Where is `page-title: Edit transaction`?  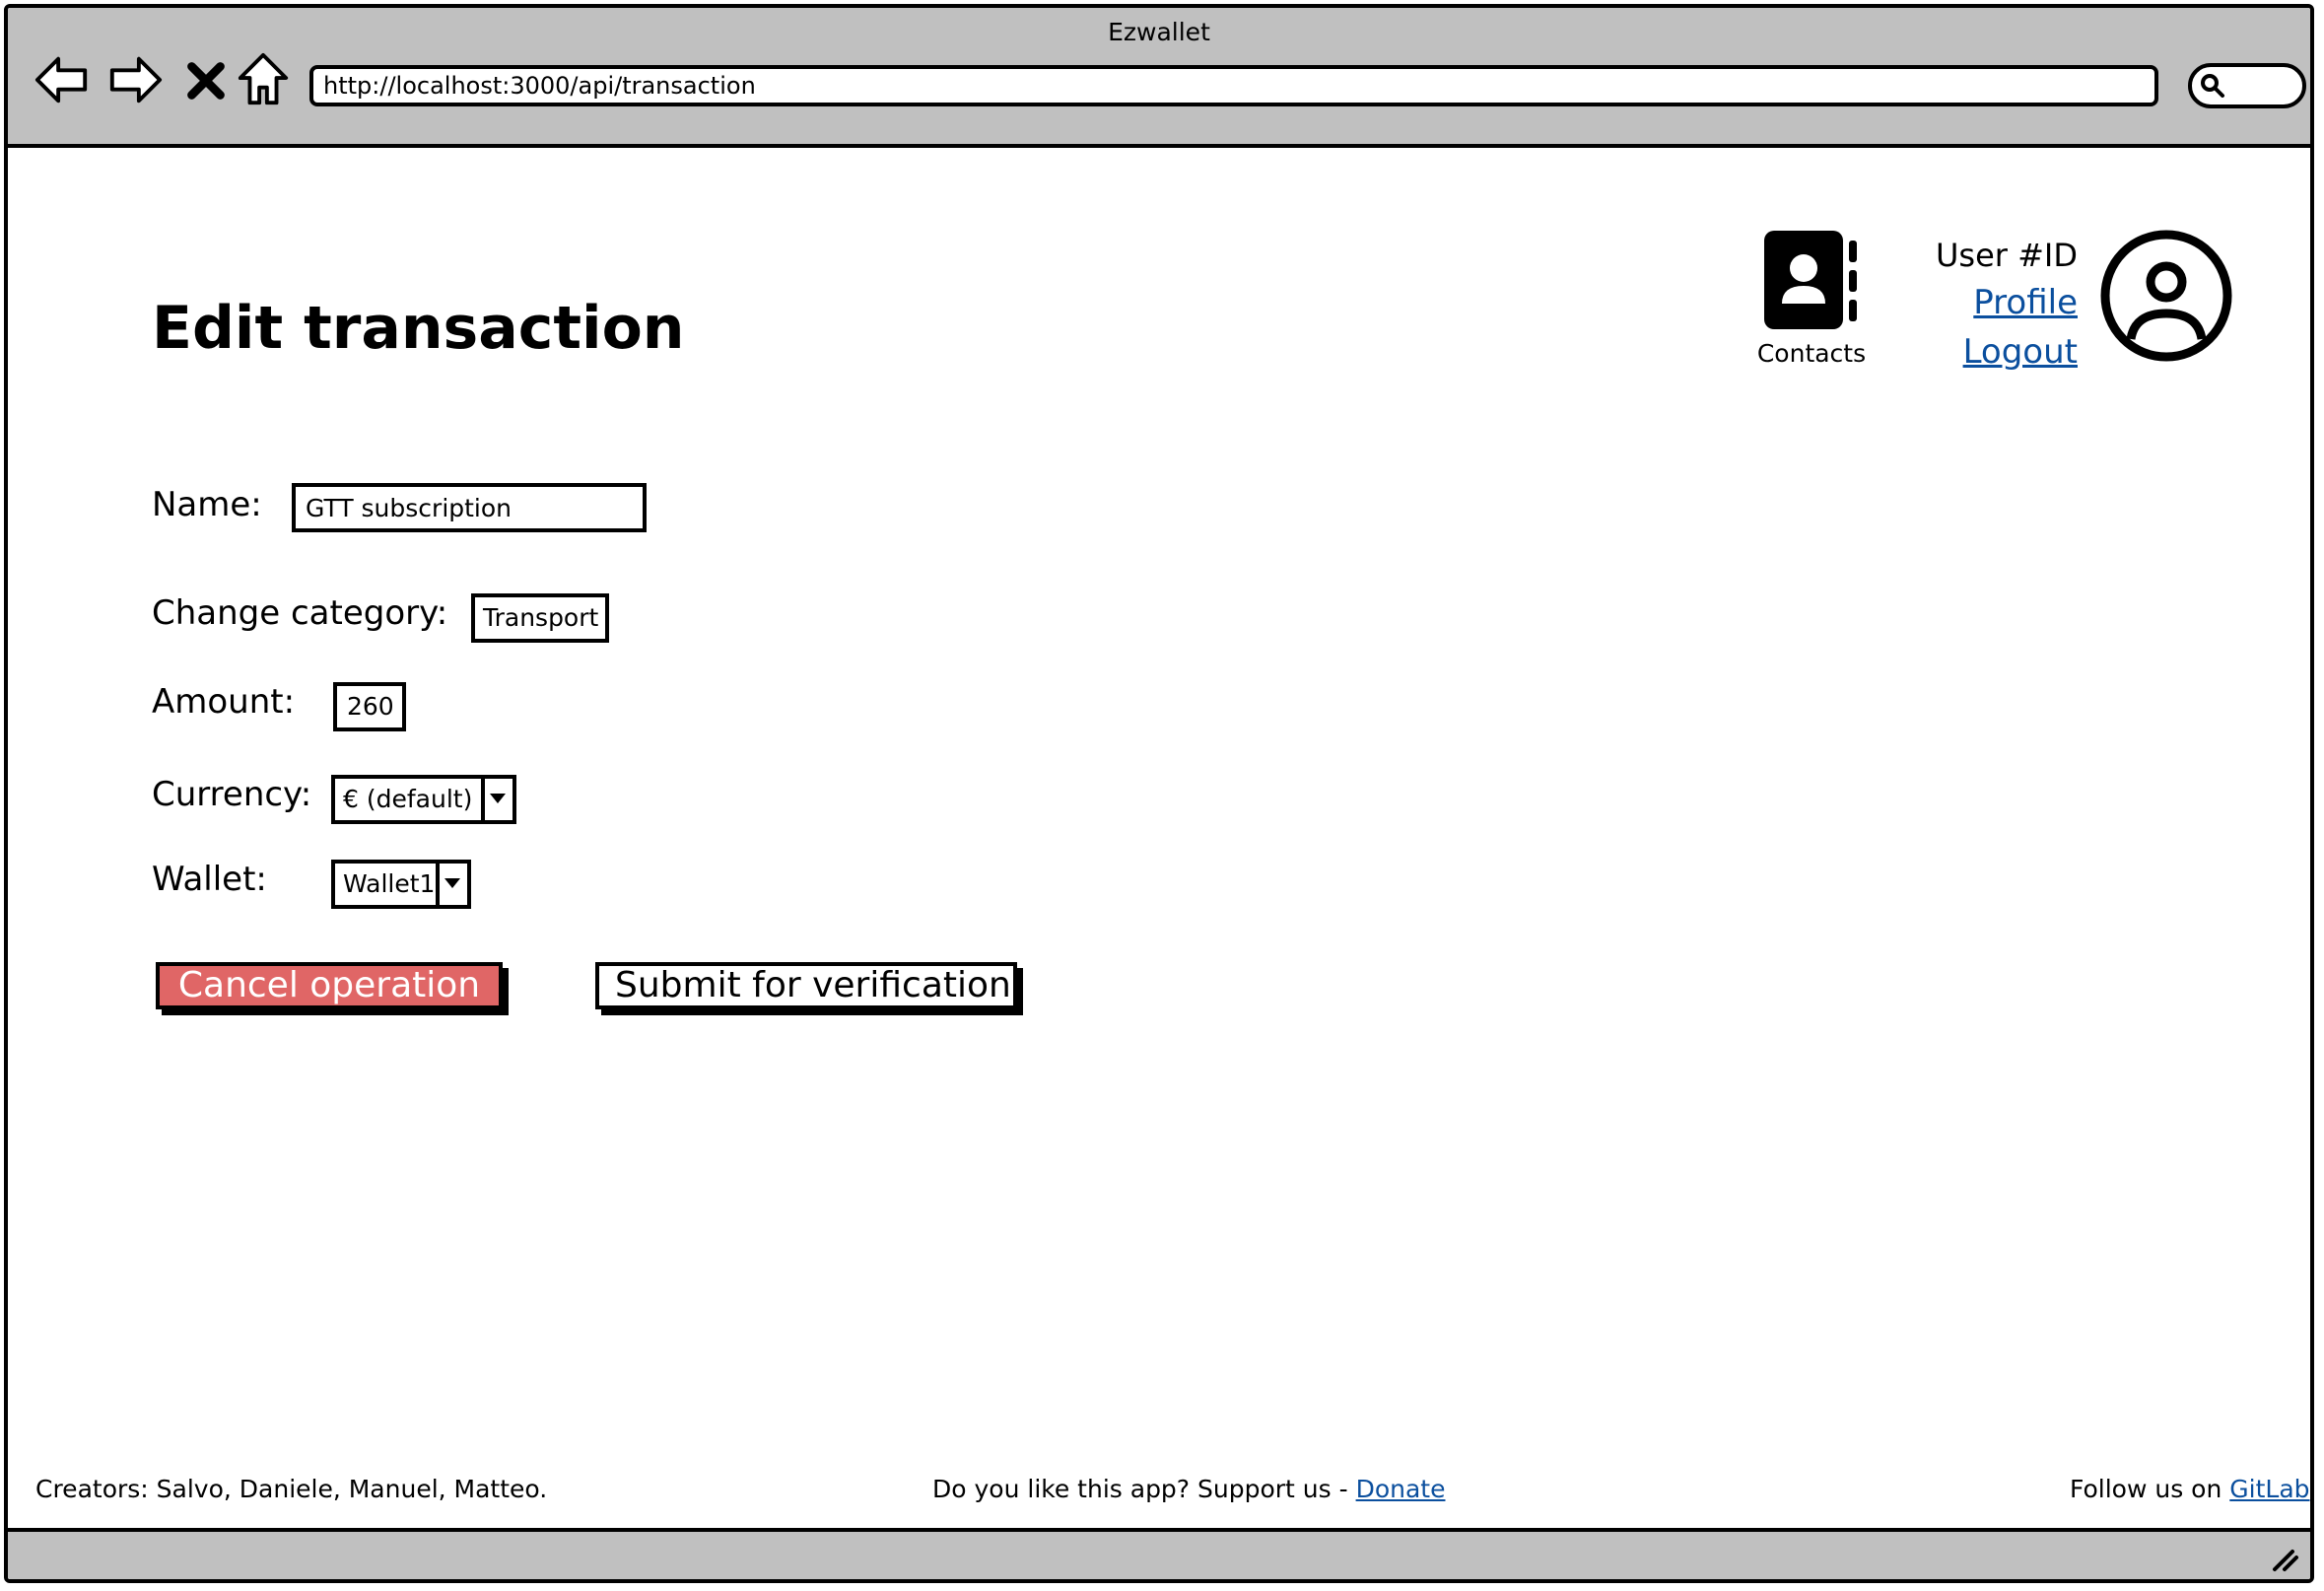
page-title: Edit transaction is located at coordinates (418, 328).